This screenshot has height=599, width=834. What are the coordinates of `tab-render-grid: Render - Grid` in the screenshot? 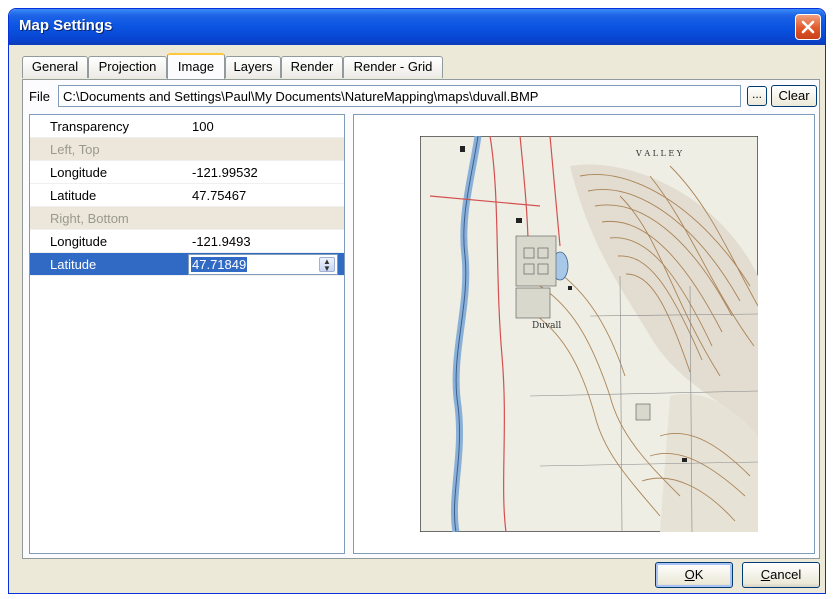 It's located at (393, 67).